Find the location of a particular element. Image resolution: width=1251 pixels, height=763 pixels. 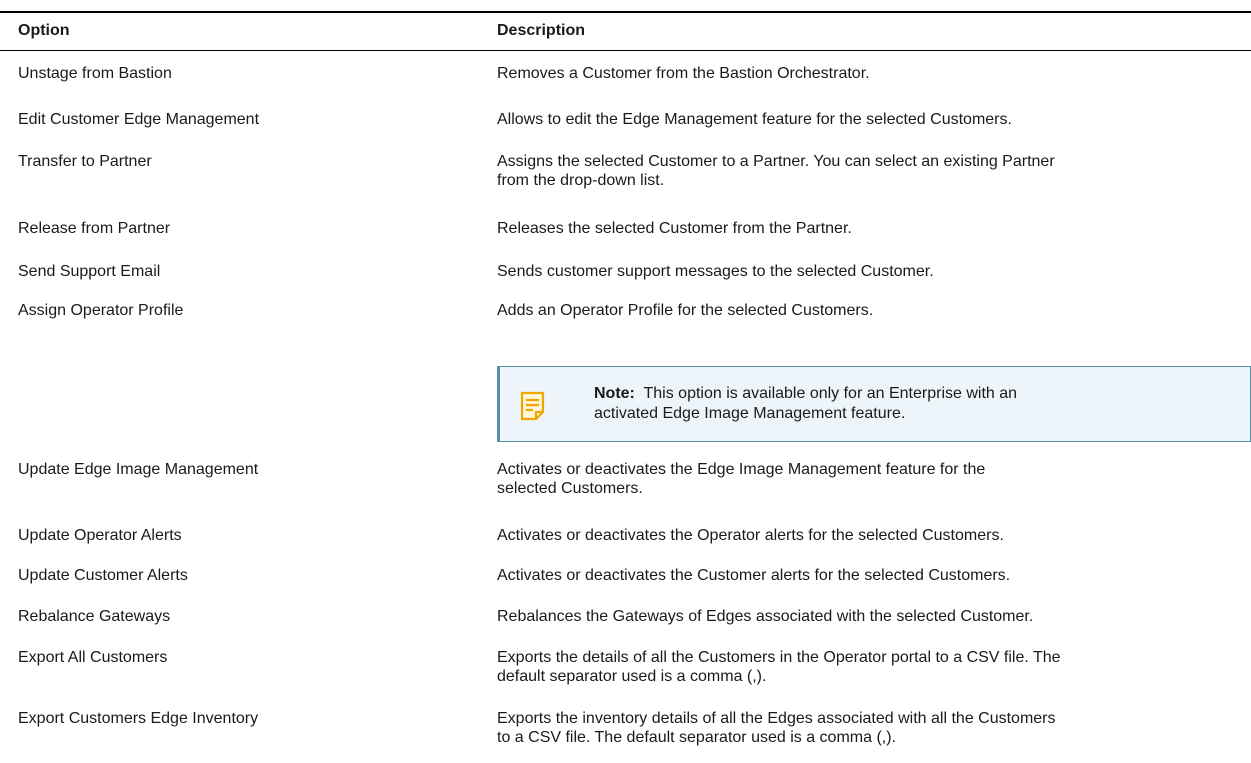

description-line: default separator used is a comma (,). is located at coordinates (632, 676).